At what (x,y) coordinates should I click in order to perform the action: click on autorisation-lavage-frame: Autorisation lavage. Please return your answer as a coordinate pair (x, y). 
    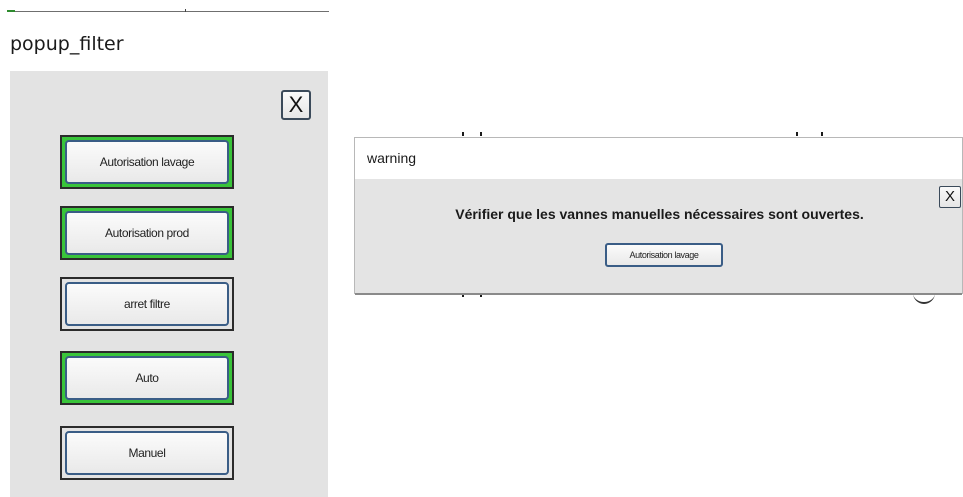
    Looking at the image, I should click on (147, 162).